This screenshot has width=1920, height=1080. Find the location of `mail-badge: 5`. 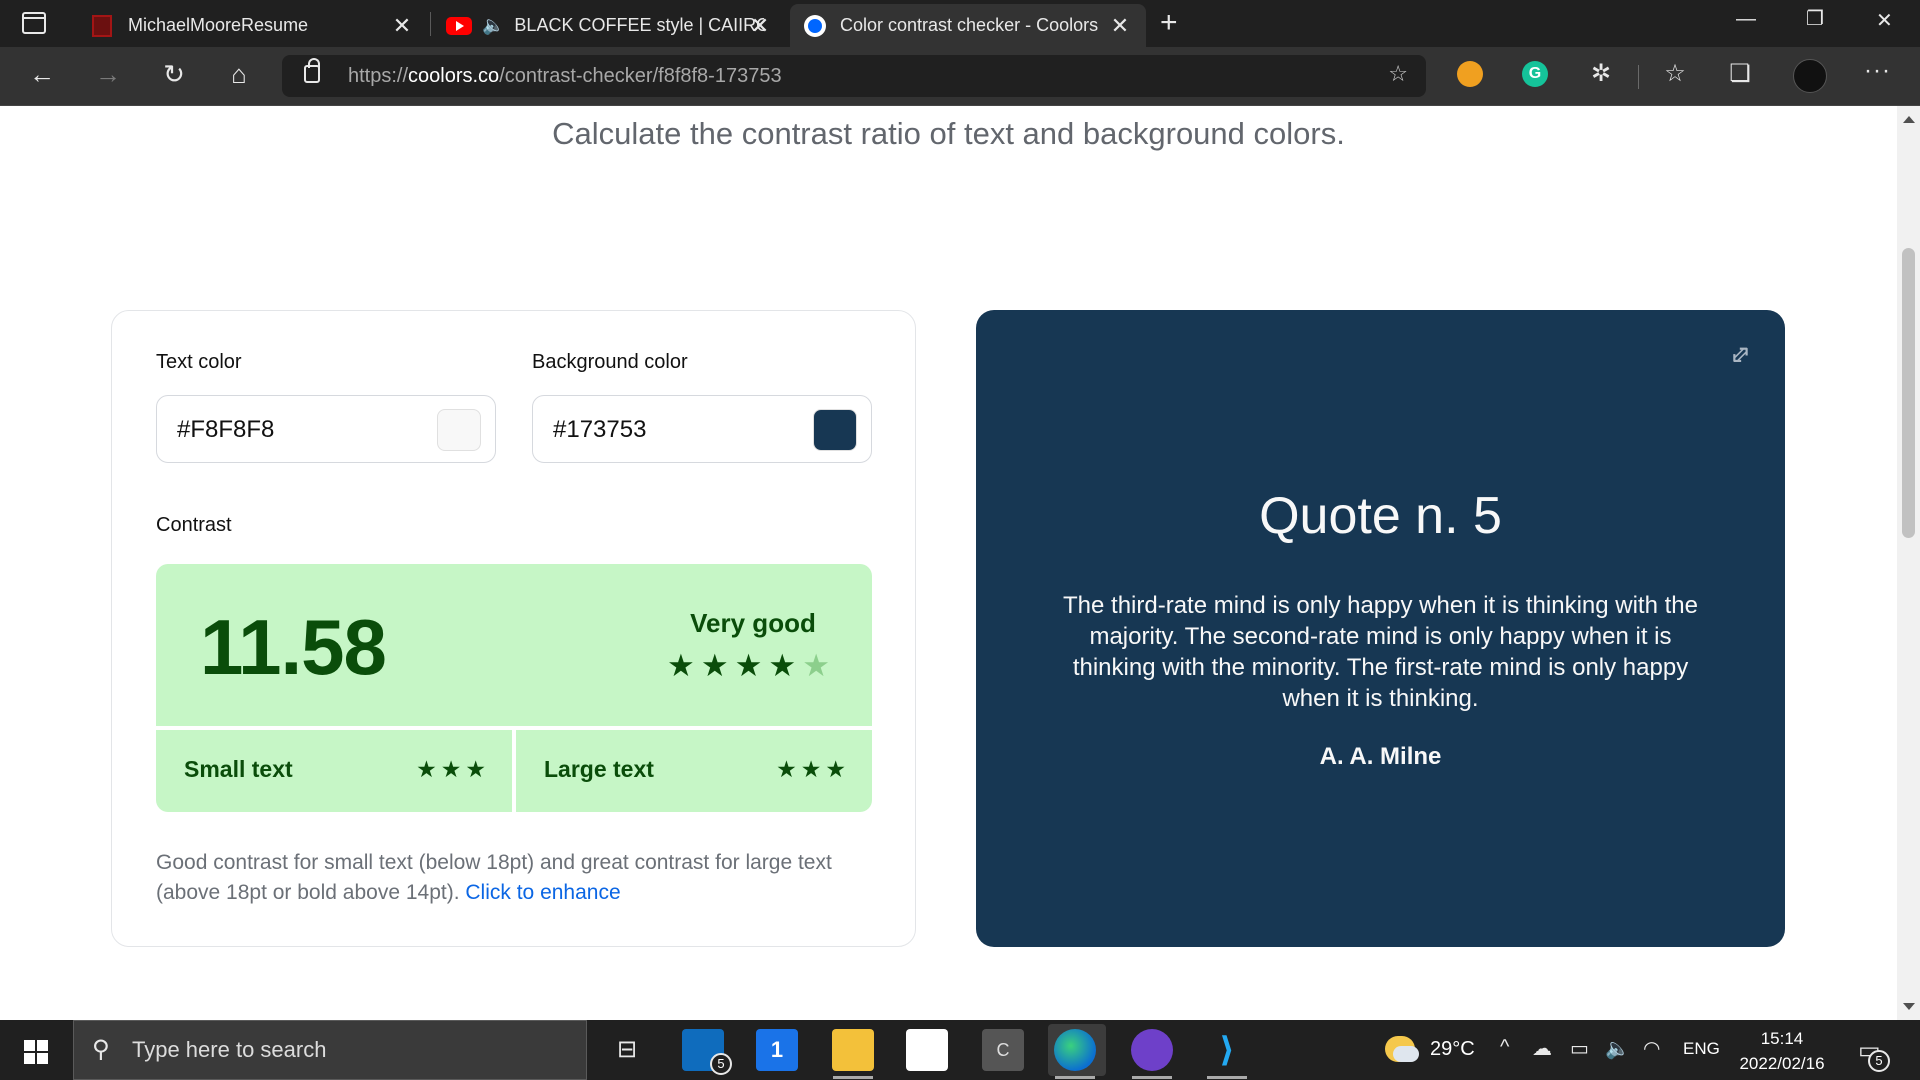

mail-badge: 5 is located at coordinates (721, 1064).